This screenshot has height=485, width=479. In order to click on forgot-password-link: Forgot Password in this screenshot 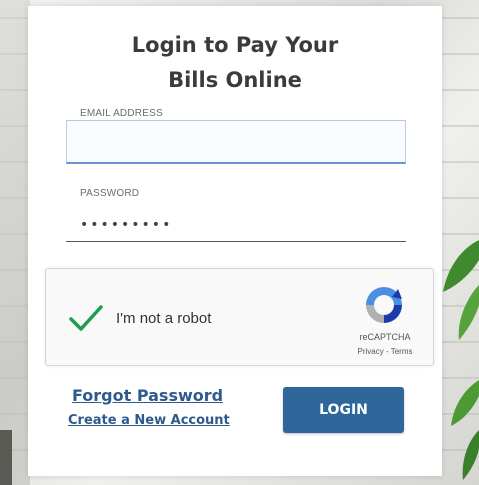, I will do `click(147, 395)`.